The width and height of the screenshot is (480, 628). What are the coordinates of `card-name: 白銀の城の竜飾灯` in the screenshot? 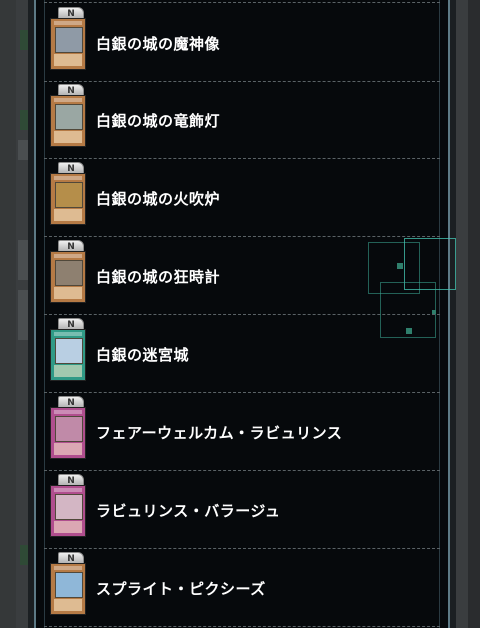 It's located at (158, 121).